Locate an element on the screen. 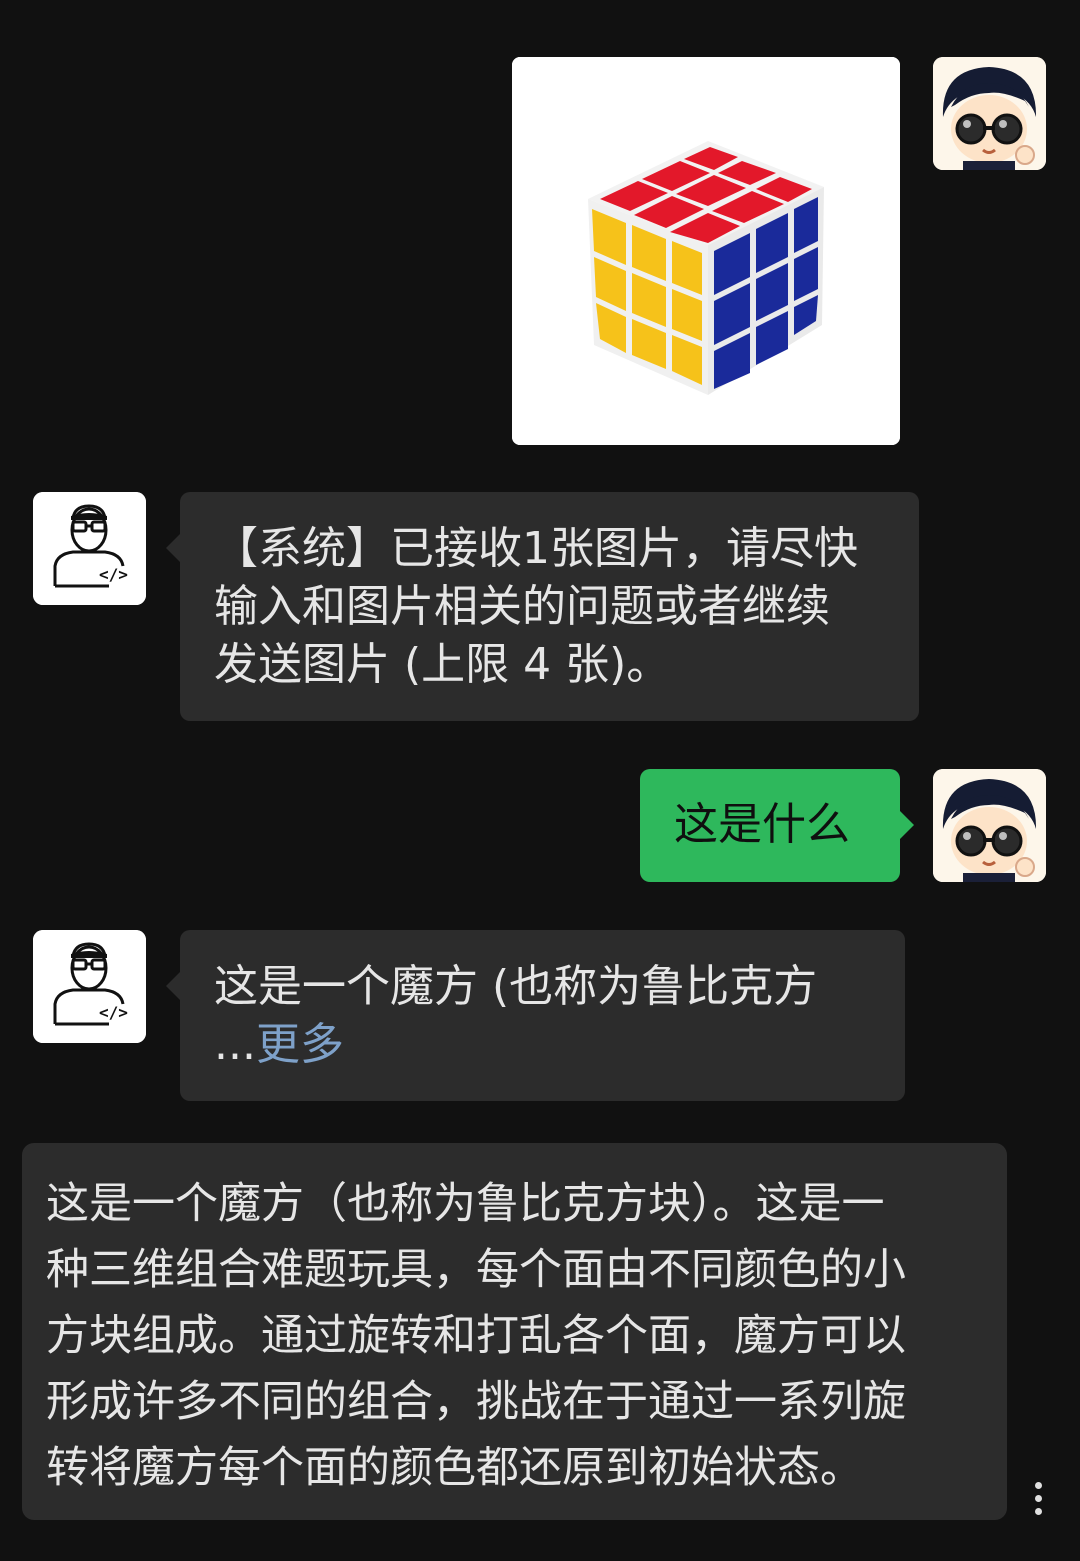 Image resolution: width=1080 pixels, height=1561 pixels. user-question-bubble: 这是什么 is located at coordinates (777, 825).